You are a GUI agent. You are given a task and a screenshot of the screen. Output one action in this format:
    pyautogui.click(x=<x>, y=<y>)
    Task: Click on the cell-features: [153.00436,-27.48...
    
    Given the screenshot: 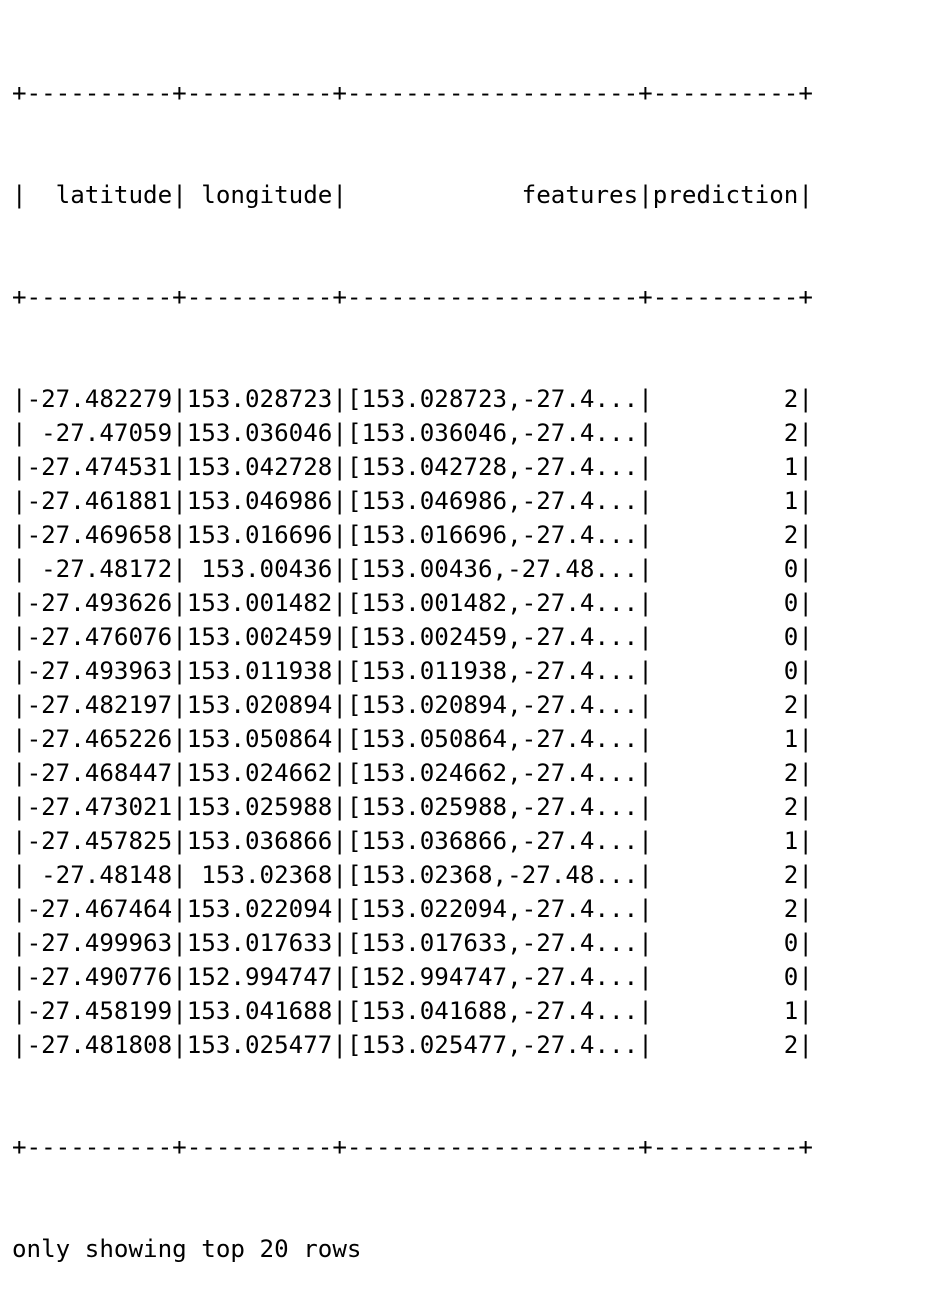 What is the action you would take?
    pyautogui.click(x=492, y=569)
    